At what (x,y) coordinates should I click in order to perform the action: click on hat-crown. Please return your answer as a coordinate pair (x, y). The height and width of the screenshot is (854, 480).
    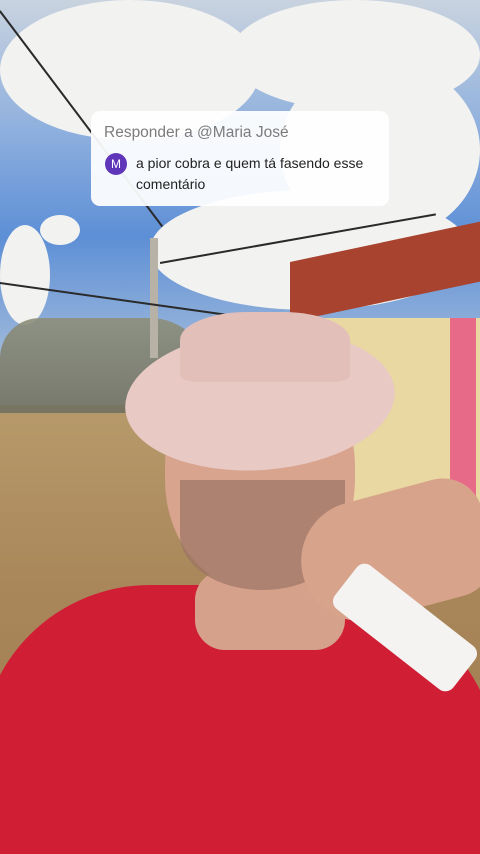
    Looking at the image, I should click on (265, 347).